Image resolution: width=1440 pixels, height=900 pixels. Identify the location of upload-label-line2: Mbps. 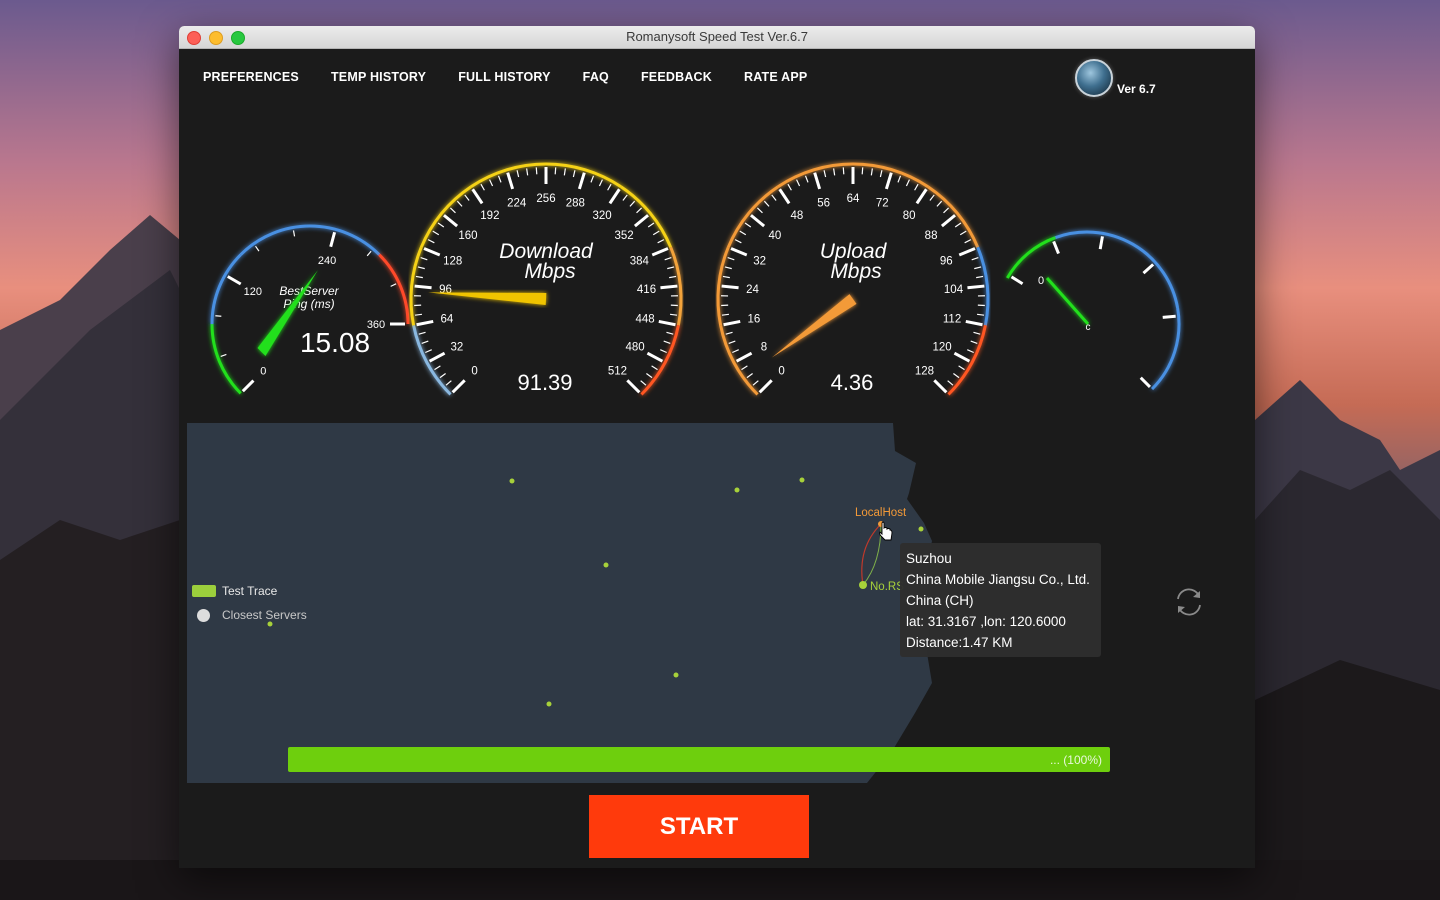
(856, 271).